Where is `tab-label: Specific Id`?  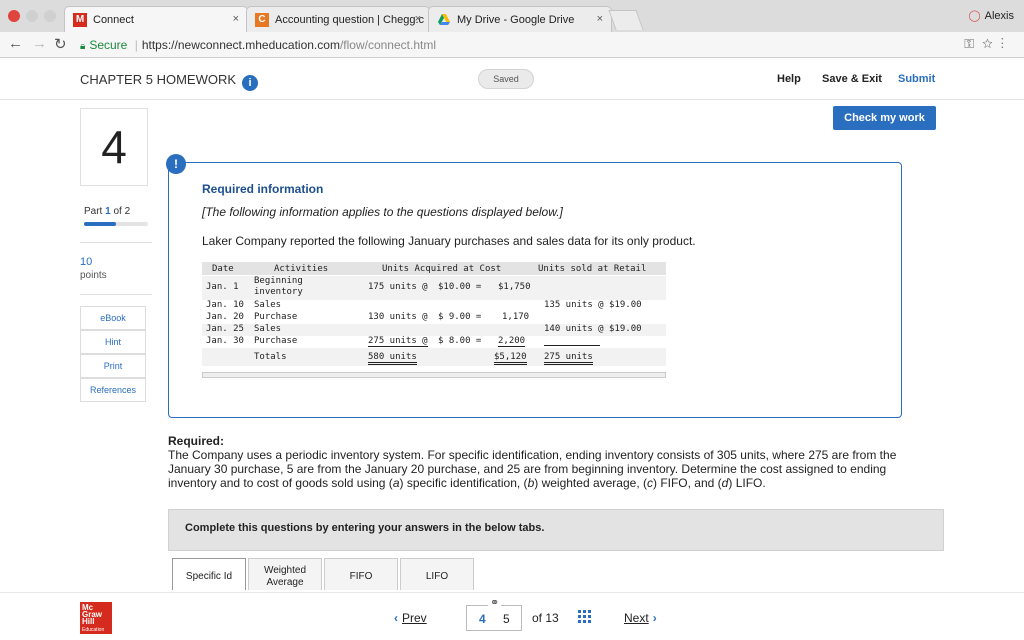
tab-label: Specific Id is located at coordinates (209, 576).